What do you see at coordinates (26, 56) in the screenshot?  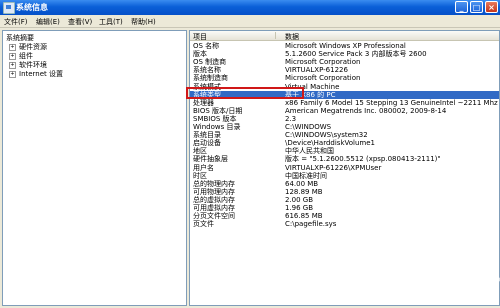 I see `tree-item-label: 组件` at bounding box center [26, 56].